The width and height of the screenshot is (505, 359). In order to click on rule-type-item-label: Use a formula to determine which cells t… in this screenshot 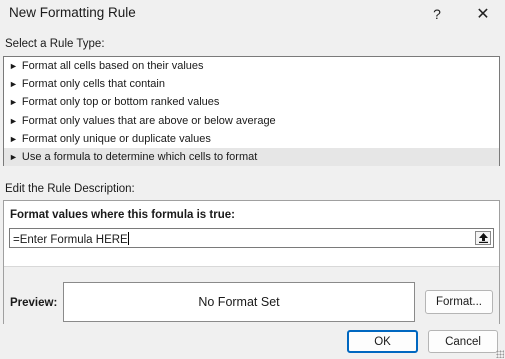, I will do `click(139, 156)`.